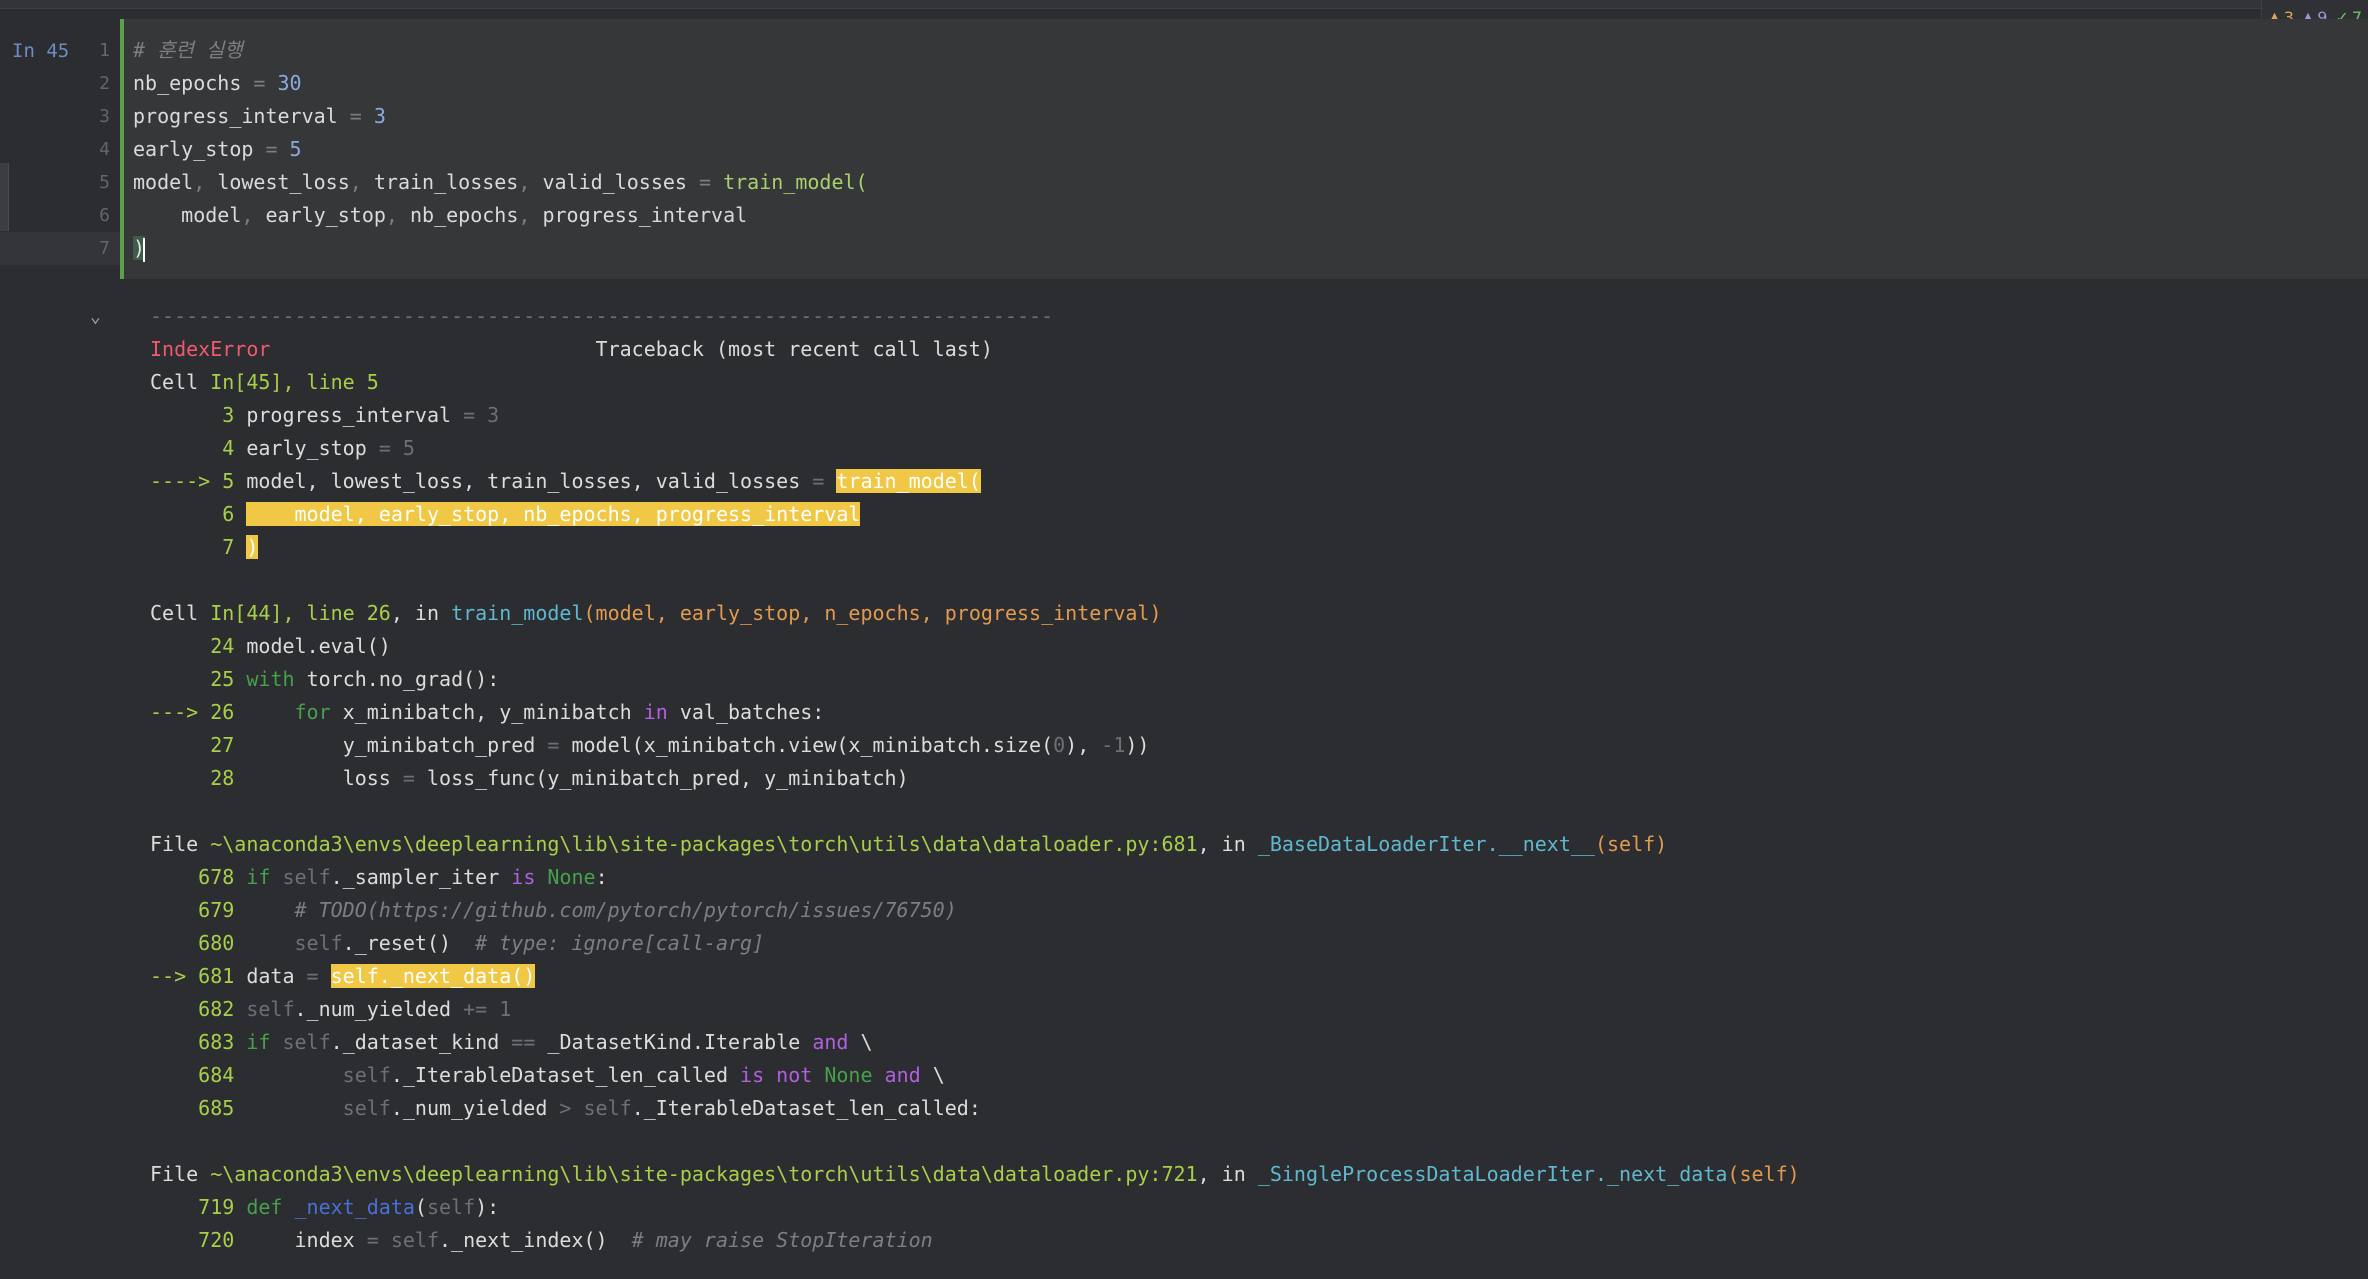 The height and width of the screenshot is (1279, 2368). Describe the element at coordinates (259, 116) in the screenshot. I see `code-line-3: progress_interval = 3` at that location.